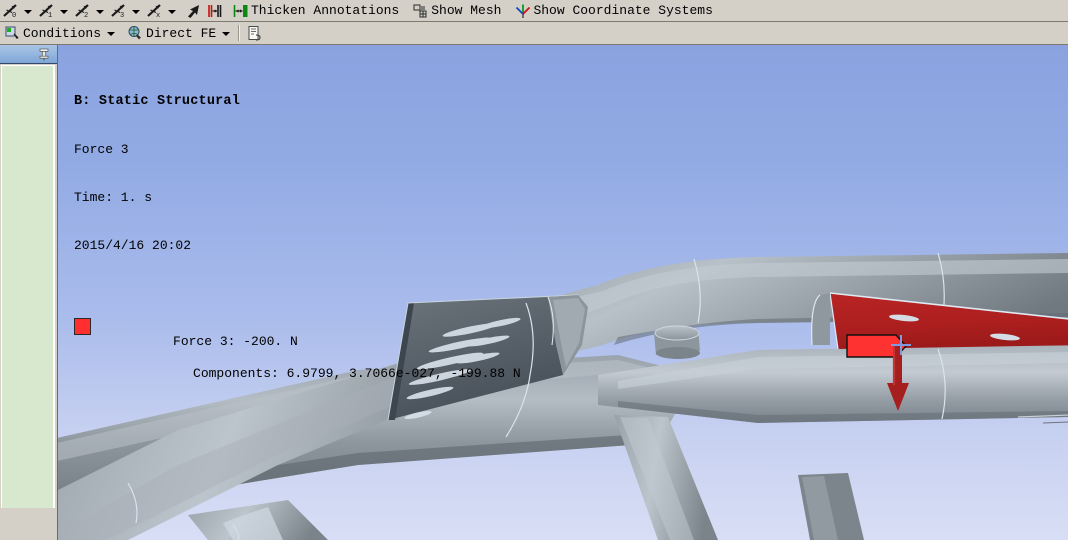 Image resolution: width=1068 pixels, height=540 pixels. I want to click on triad-icon, so click(523, 11).